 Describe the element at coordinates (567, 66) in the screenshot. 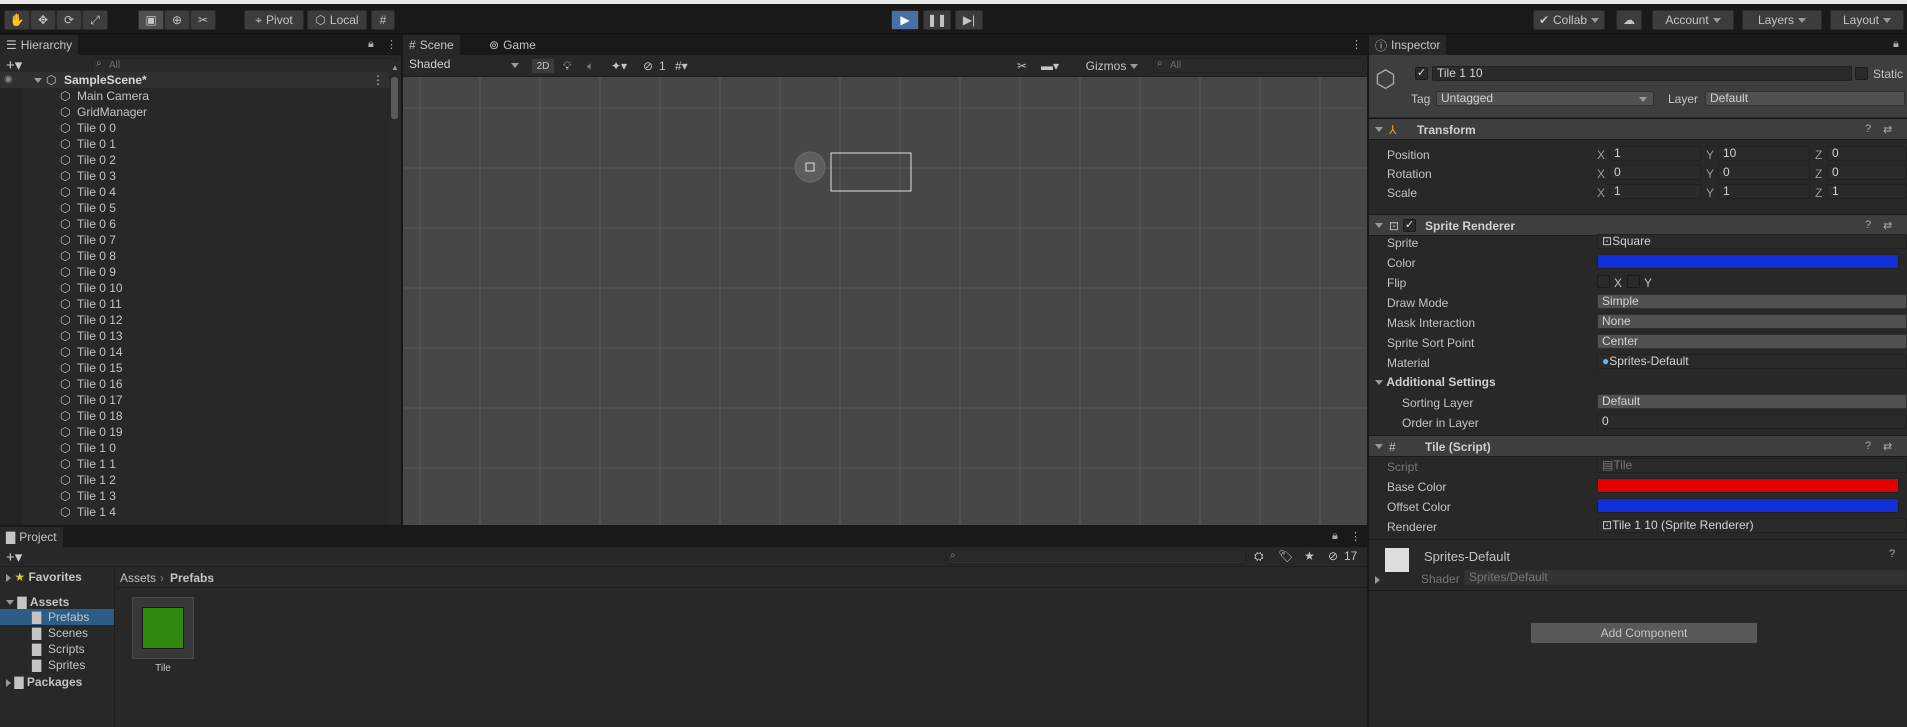

I see `lighting-icon: 💡︎` at that location.